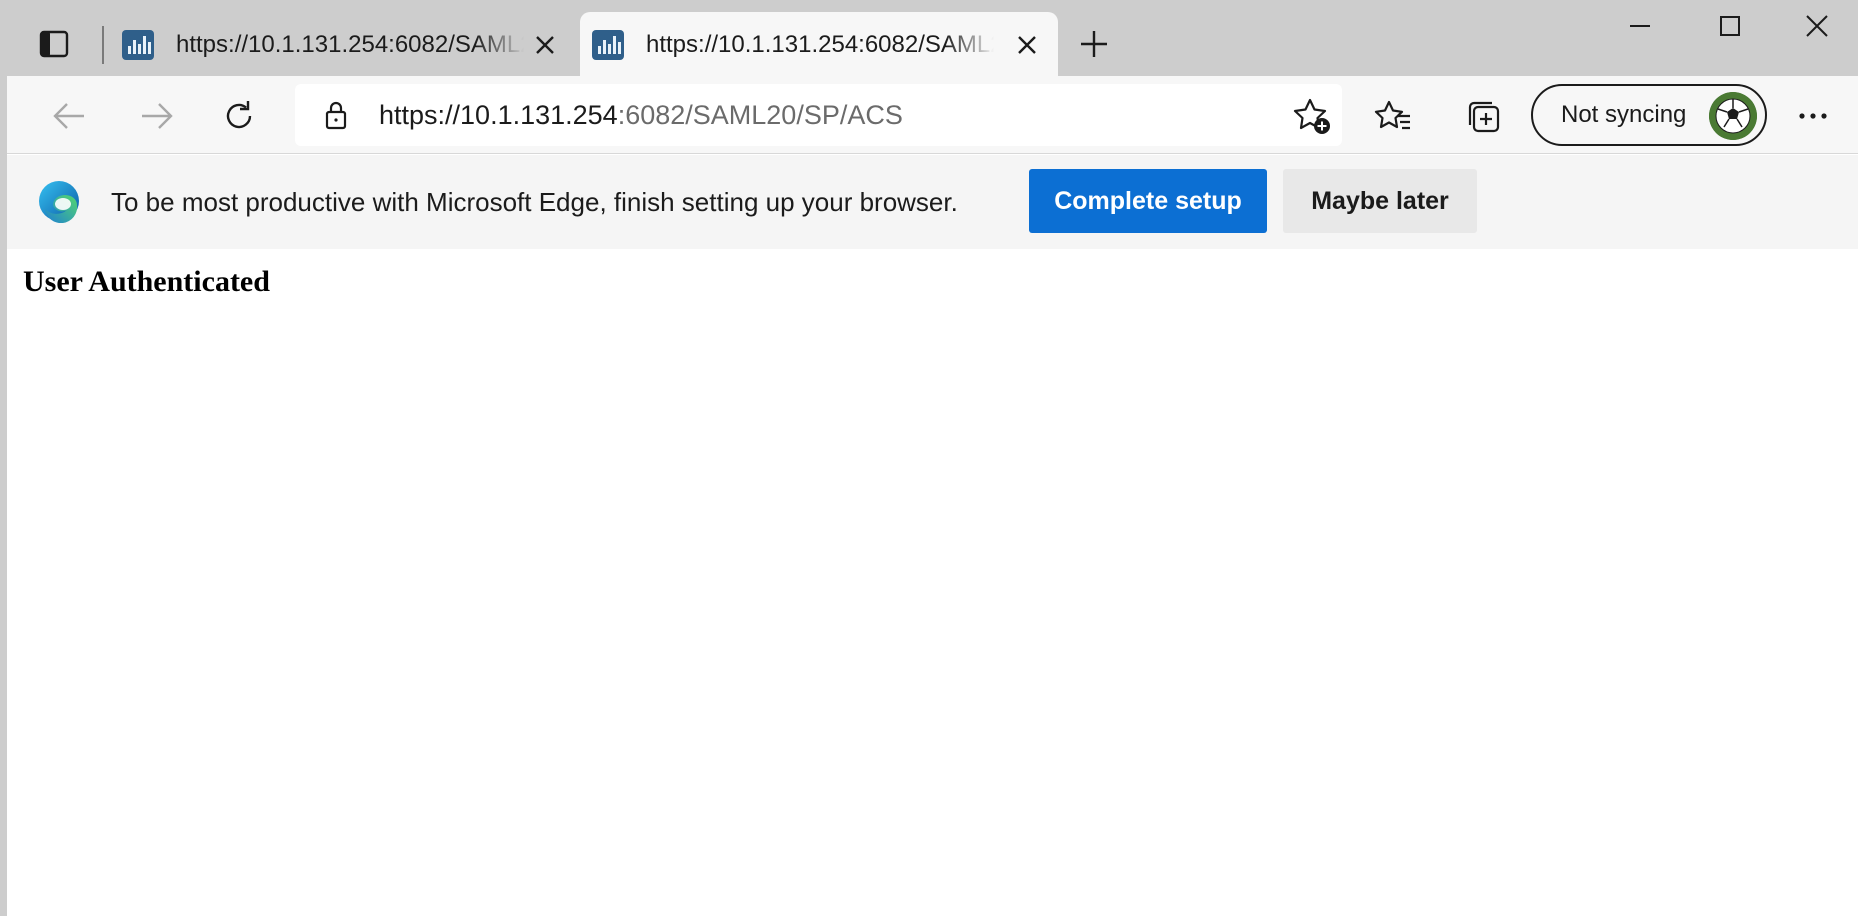 The height and width of the screenshot is (916, 1858). What do you see at coordinates (1312, 116) in the screenshot?
I see `star-add-icon` at bounding box center [1312, 116].